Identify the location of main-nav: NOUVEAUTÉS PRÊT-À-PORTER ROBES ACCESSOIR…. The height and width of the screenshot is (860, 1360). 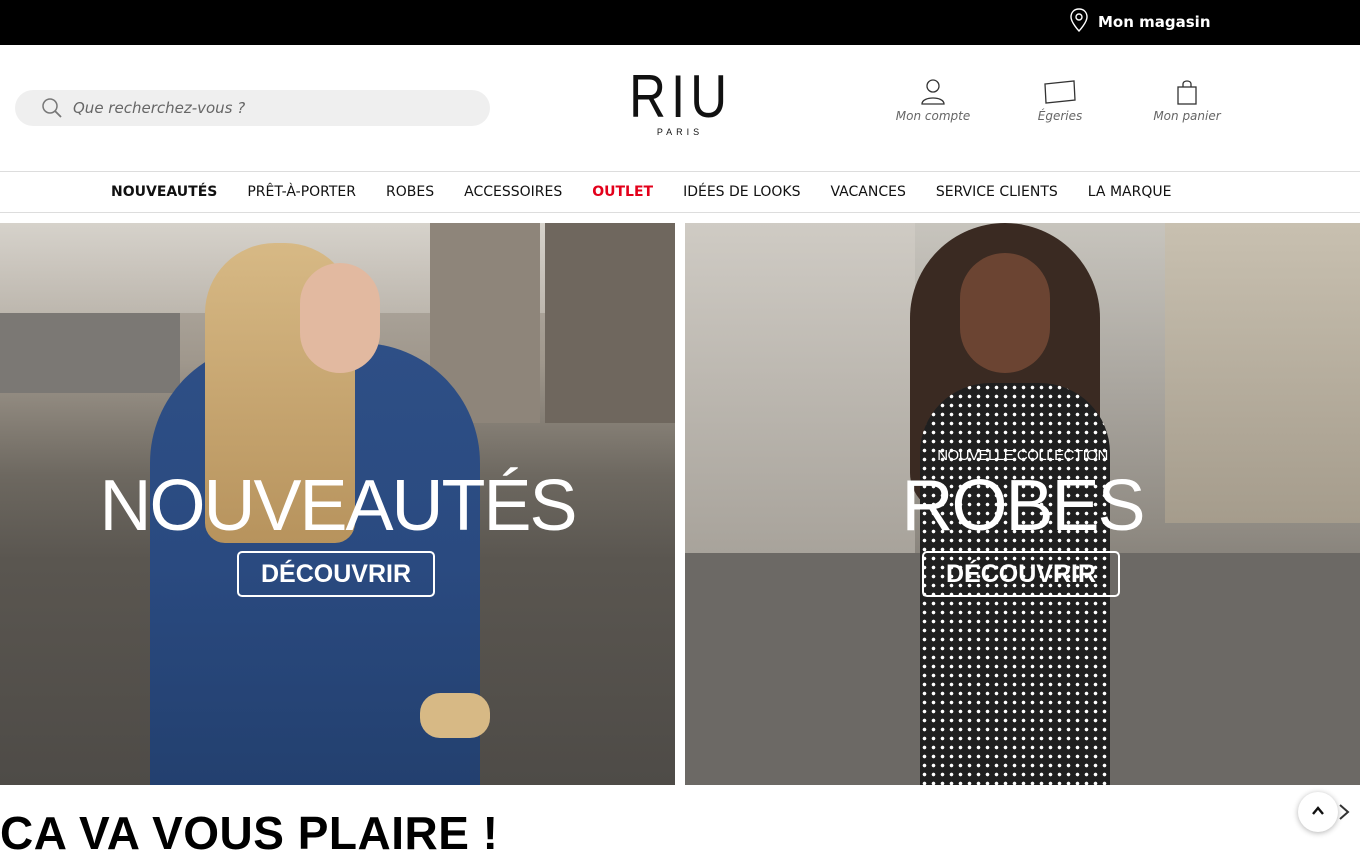
(680, 192).